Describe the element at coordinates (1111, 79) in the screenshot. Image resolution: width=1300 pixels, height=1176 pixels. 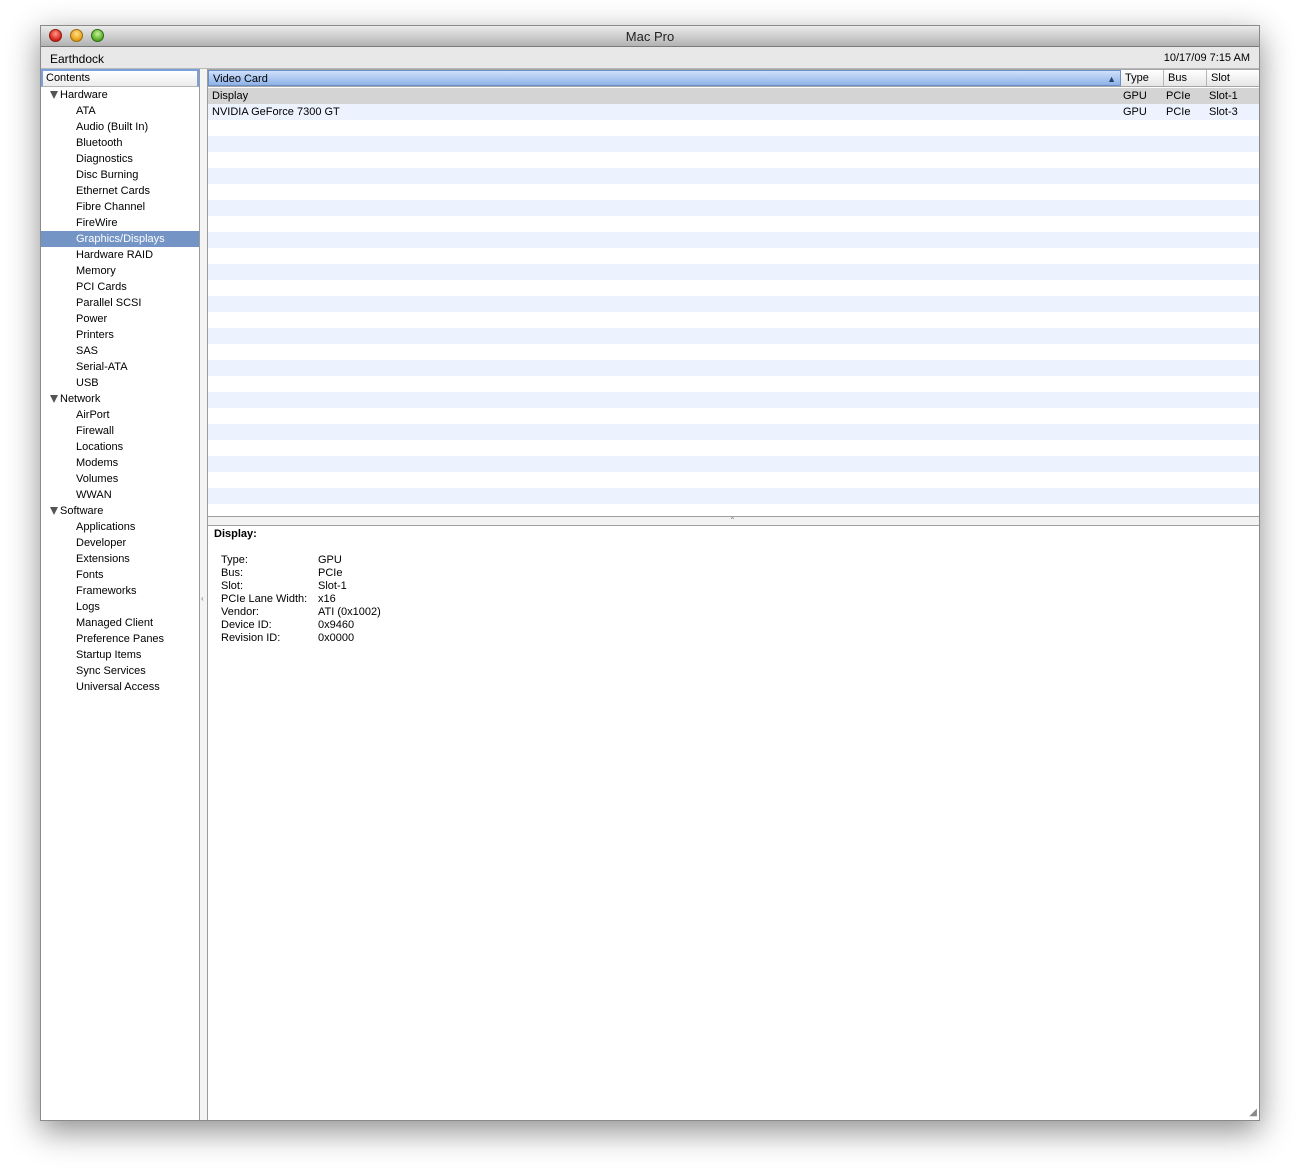
I see `sort-ascending-icon: ▲` at that location.